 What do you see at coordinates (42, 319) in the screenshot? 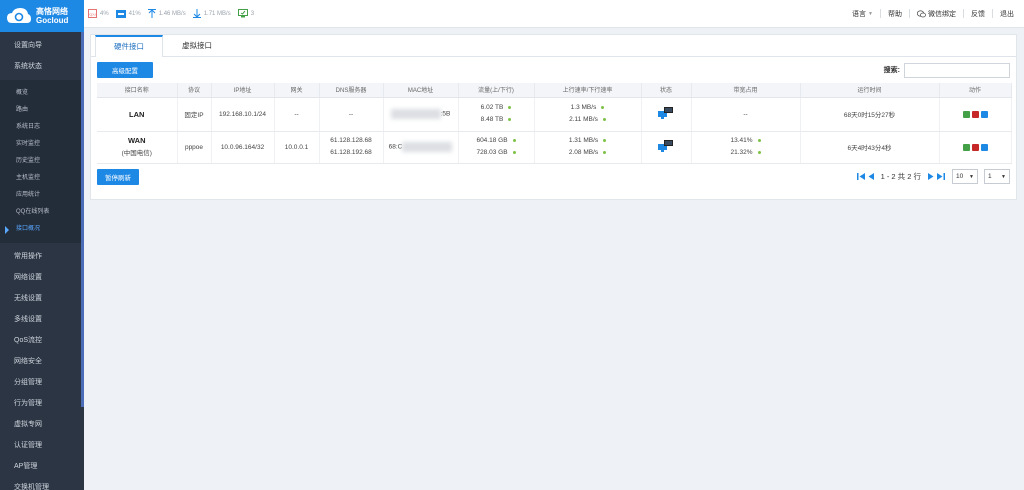
I see `sidebar-item-multiline-settings: 多线设置` at bounding box center [42, 319].